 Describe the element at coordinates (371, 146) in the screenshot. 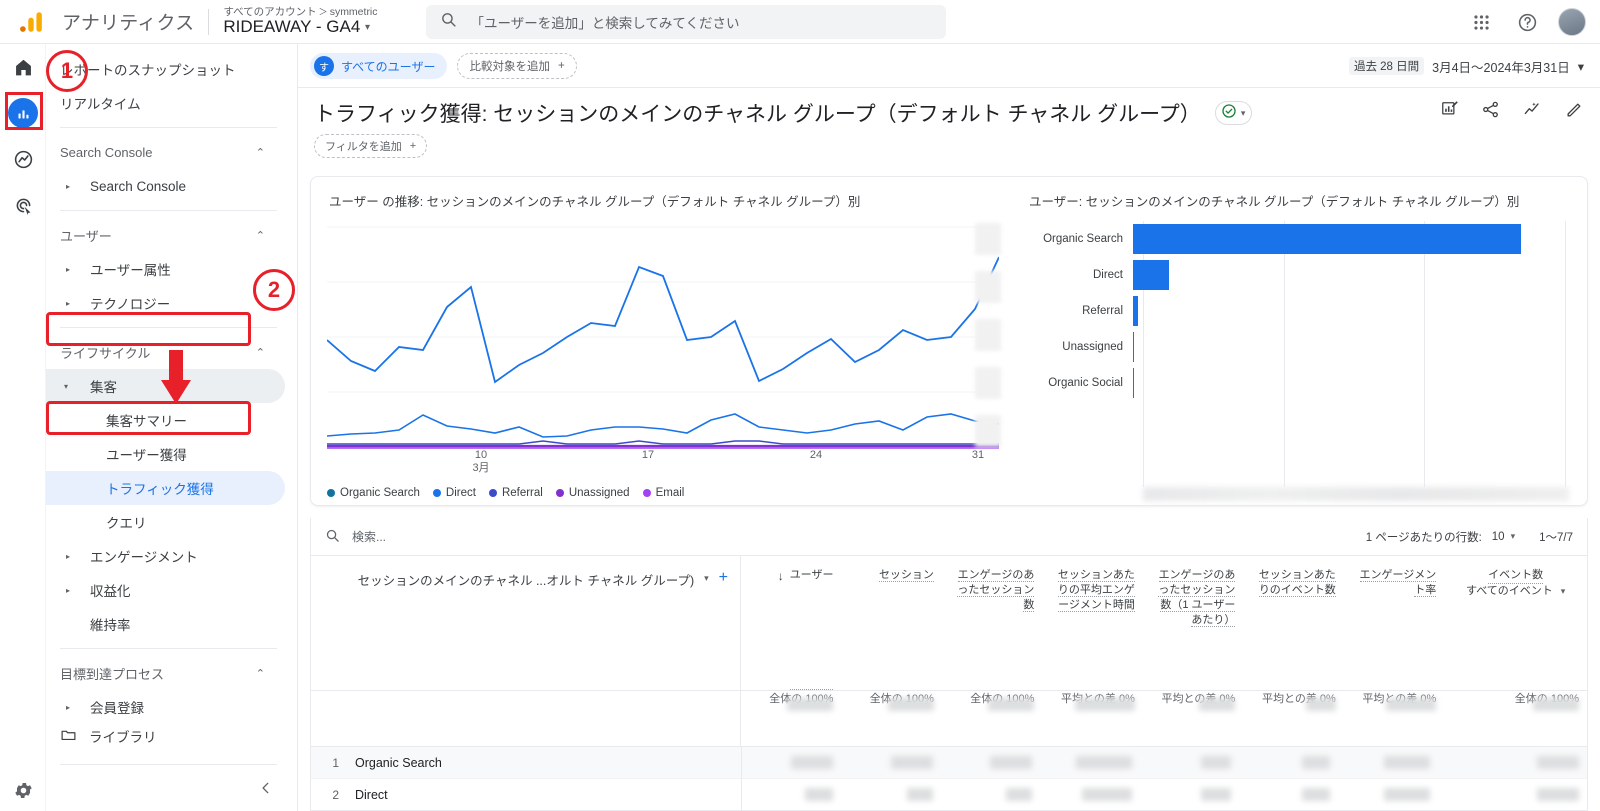

I see `add-filter-button: フィルタを追加 +` at that location.